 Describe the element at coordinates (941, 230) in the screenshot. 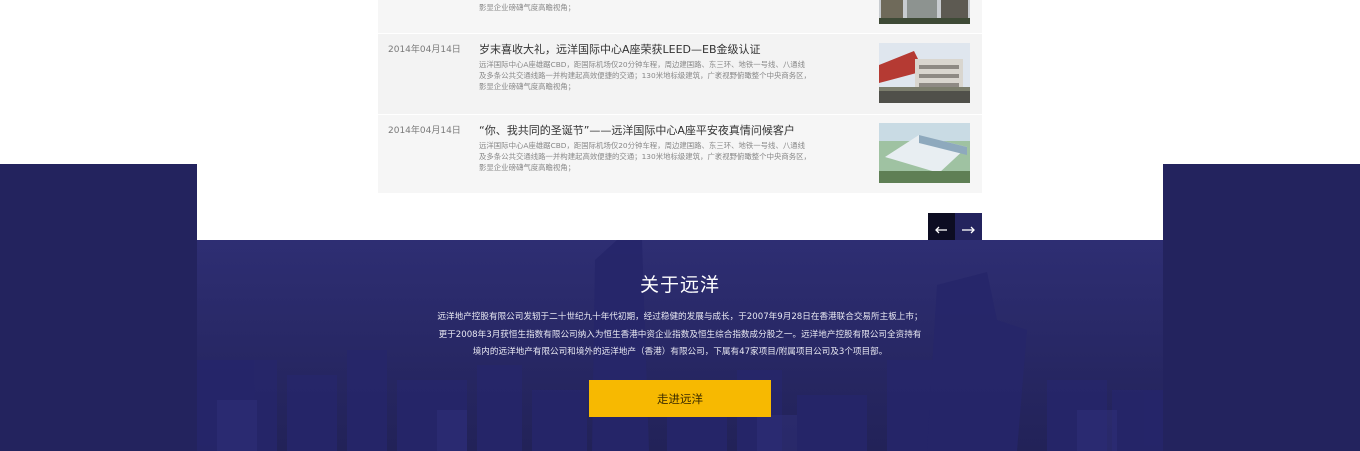

I see `arrow-left-icon` at that location.